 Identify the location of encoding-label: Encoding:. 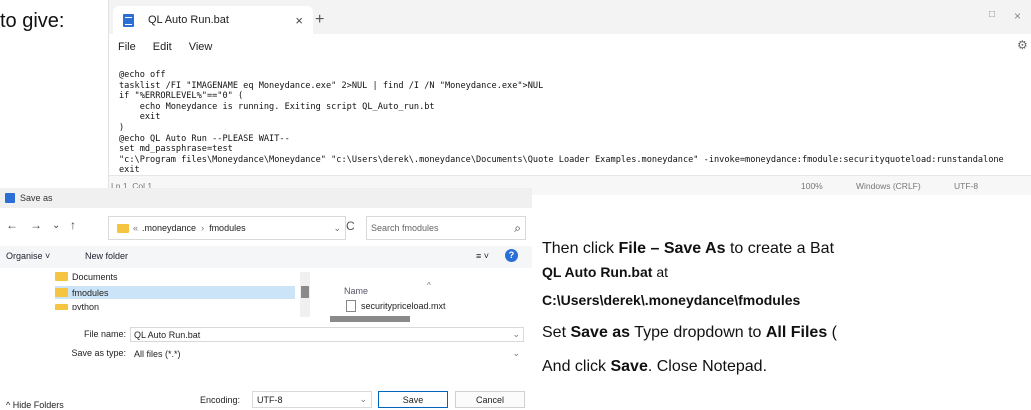
(220, 400).